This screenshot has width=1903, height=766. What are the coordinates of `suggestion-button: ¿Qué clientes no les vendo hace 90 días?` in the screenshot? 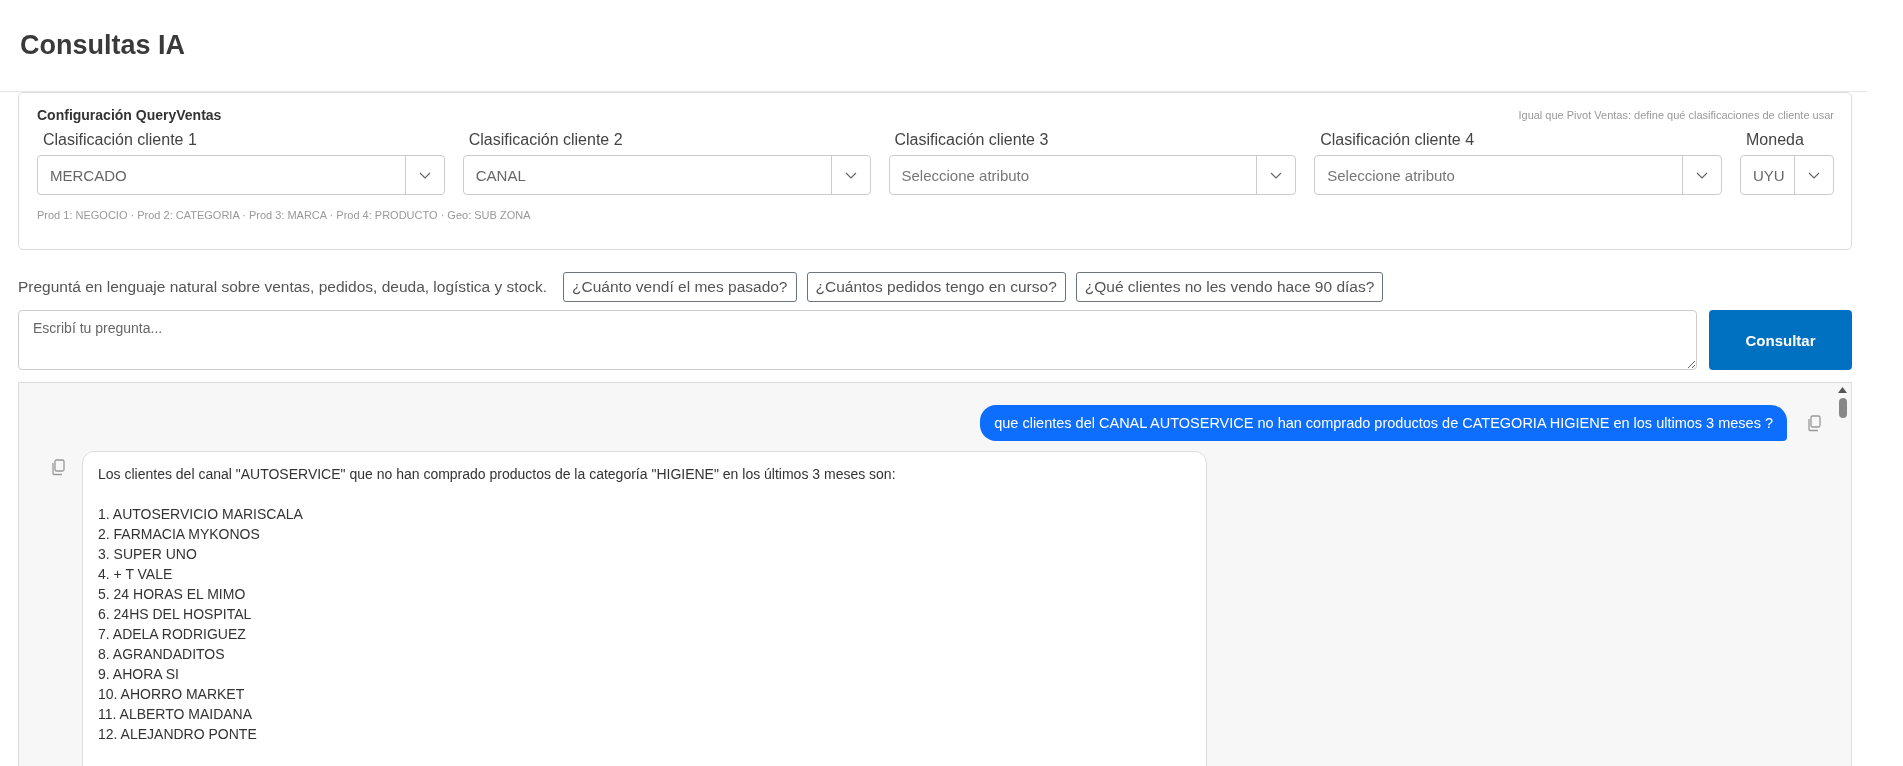 It's located at (1229, 287).